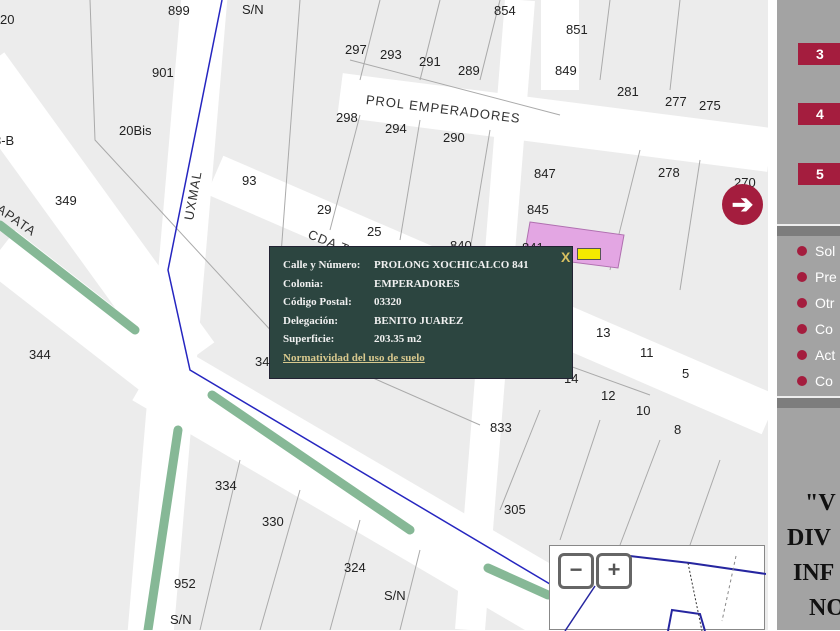 This screenshot has height=631, width=840. What do you see at coordinates (135, 130) in the screenshot?
I see `lot-label: 20Bis` at bounding box center [135, 130].